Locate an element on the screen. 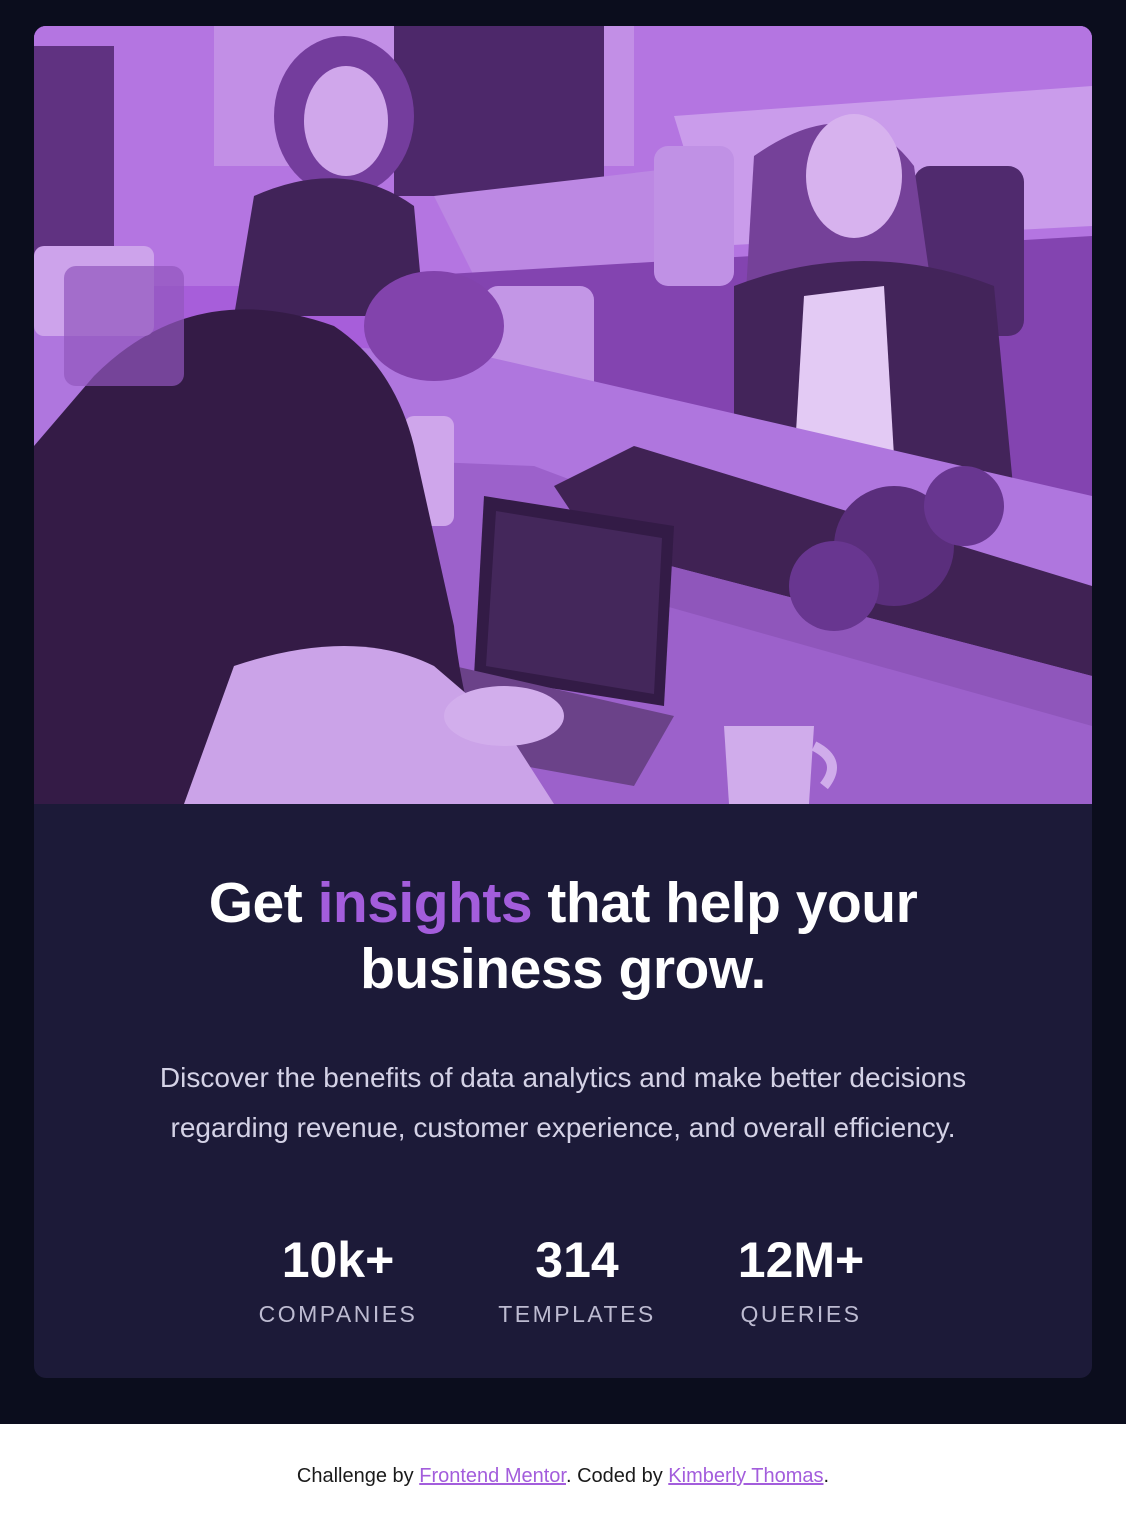 This screenshot has height=1528, width=1126. stat-companies: 10k+ COMPANIES is located at coordinates (338, 1280).